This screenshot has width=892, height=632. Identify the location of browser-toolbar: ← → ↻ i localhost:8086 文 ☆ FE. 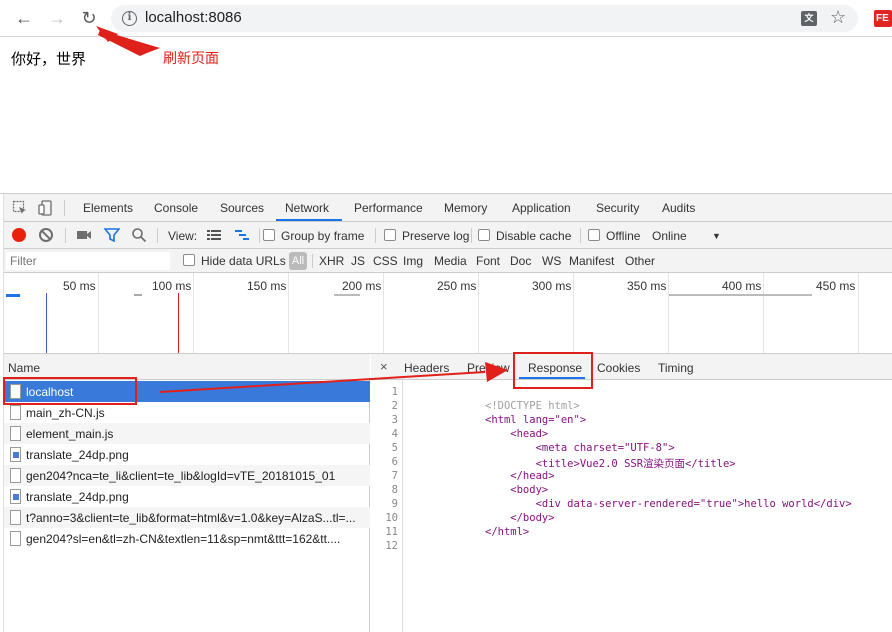
(446, 18).